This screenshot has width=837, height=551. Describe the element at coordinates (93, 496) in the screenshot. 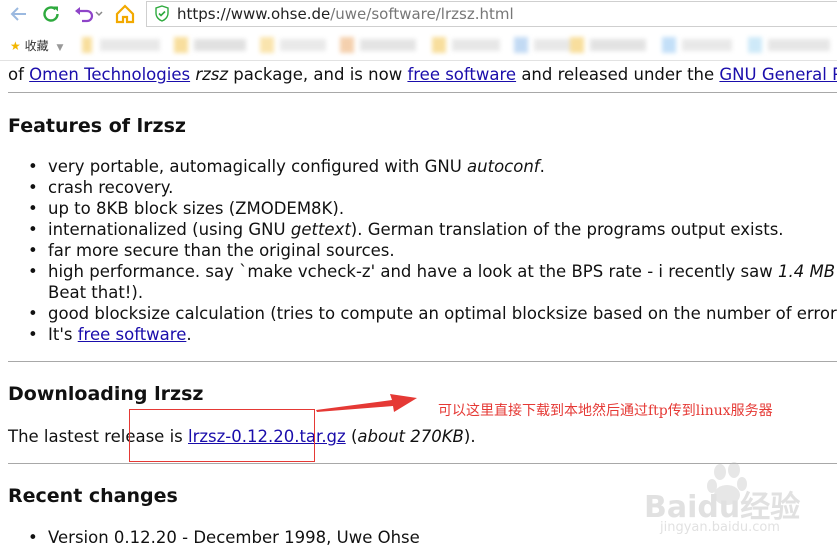

I see `recent-changes-heading: Recent changes` at that location.